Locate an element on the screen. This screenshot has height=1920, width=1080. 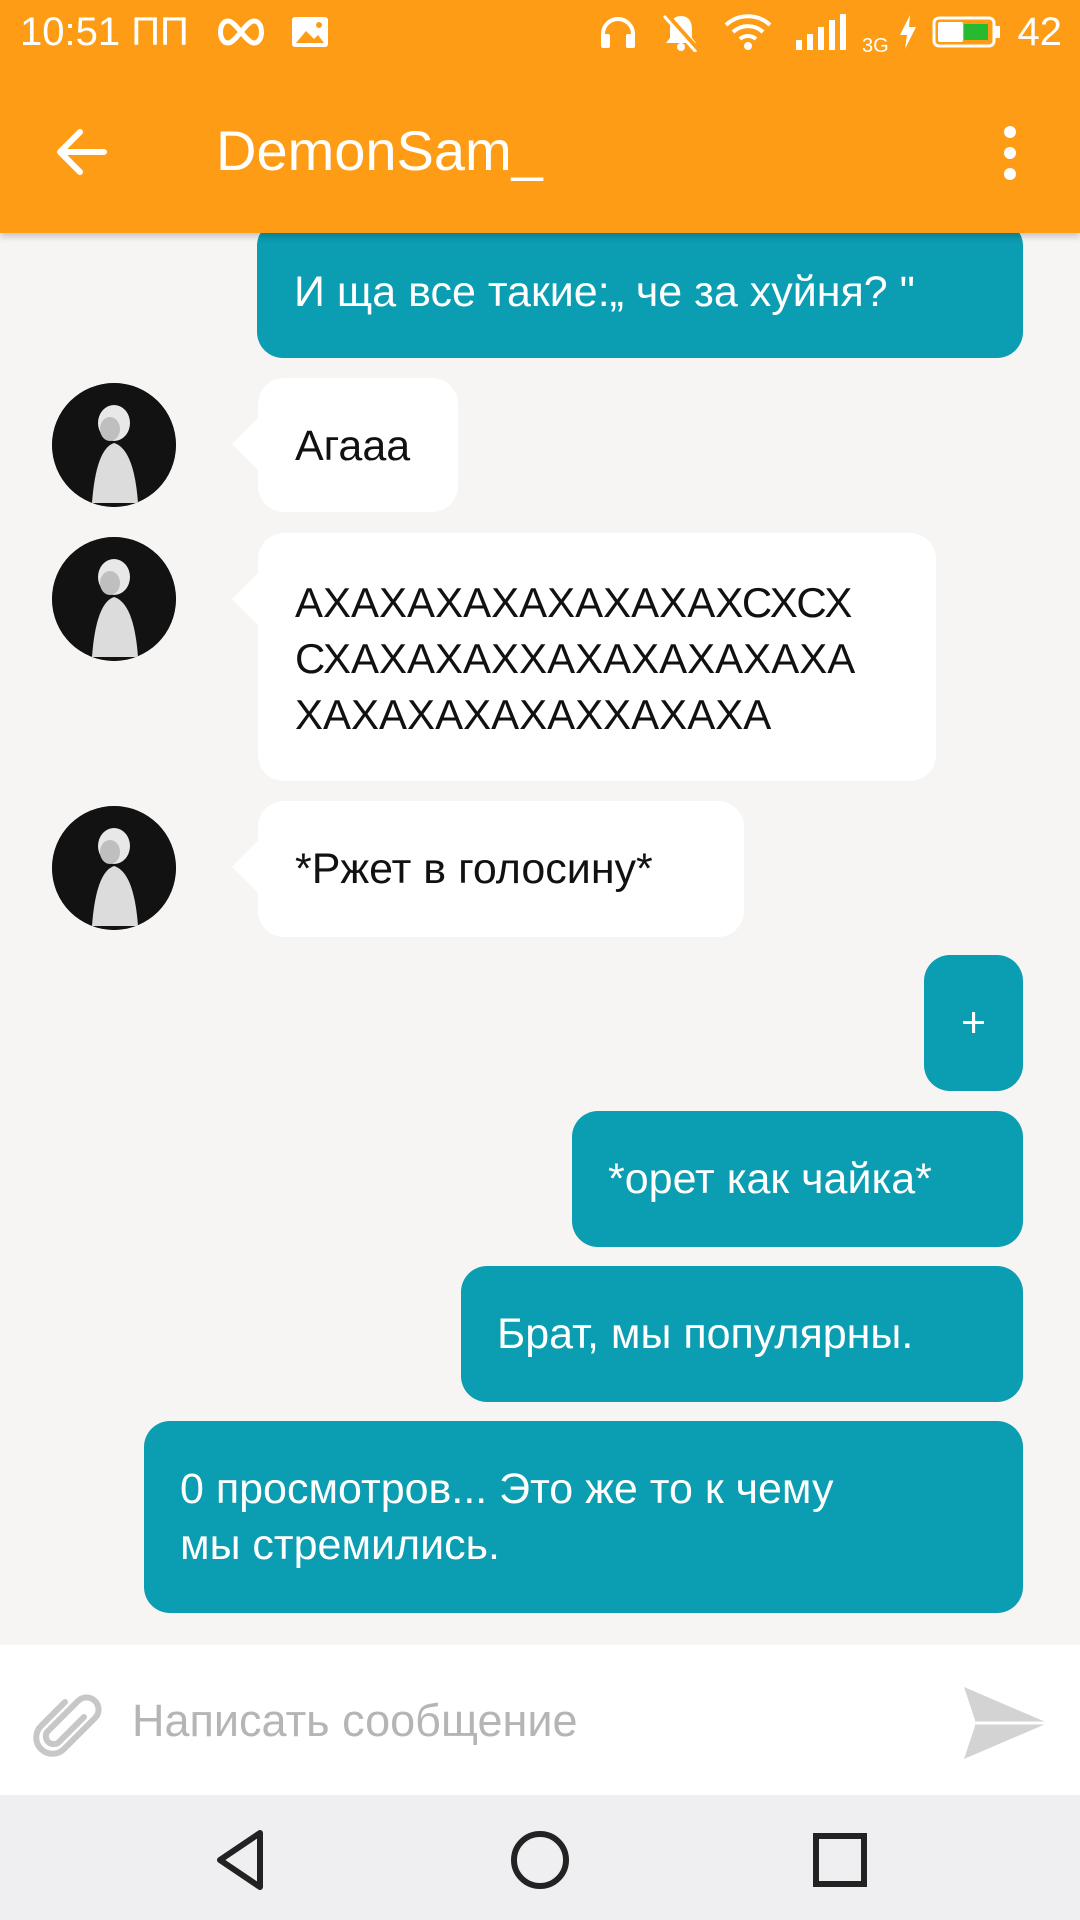
infinity-icon is located at coordinates (241, 32).